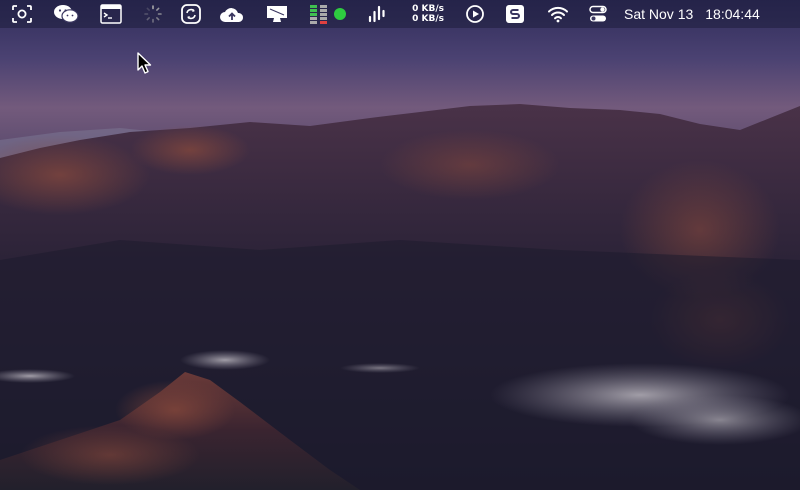 The width and height of the screenshot is (800, 490). What do you see at coordinates (340, 14) in the screenshot?
I see `status-dot-icon` at bounding box center [340, 14].